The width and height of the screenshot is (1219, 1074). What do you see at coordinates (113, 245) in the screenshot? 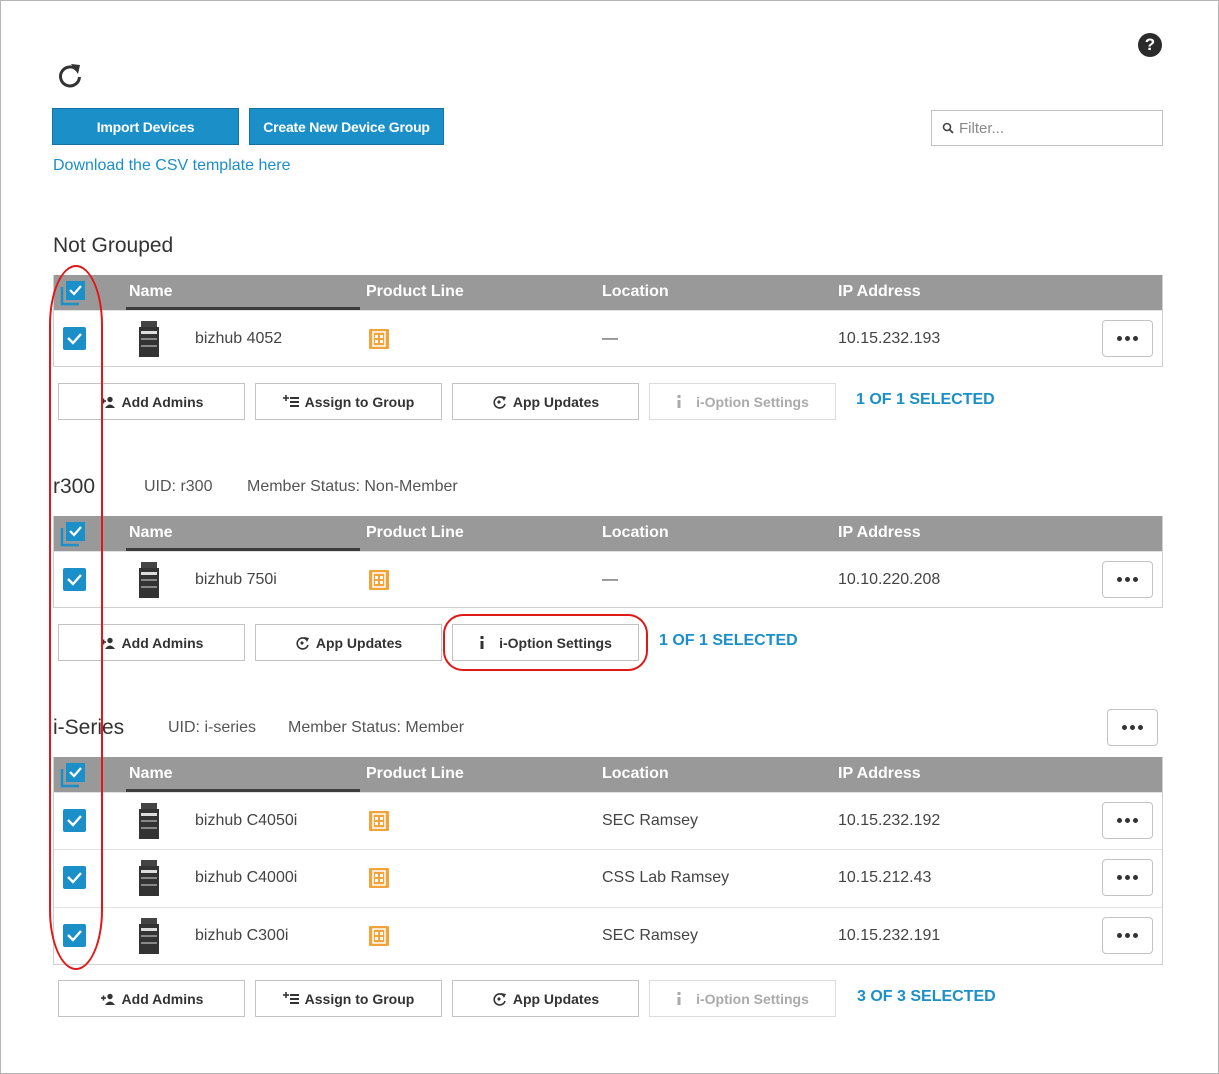
I see `group-title: Not Grouped` at bounding box center [113, 245].